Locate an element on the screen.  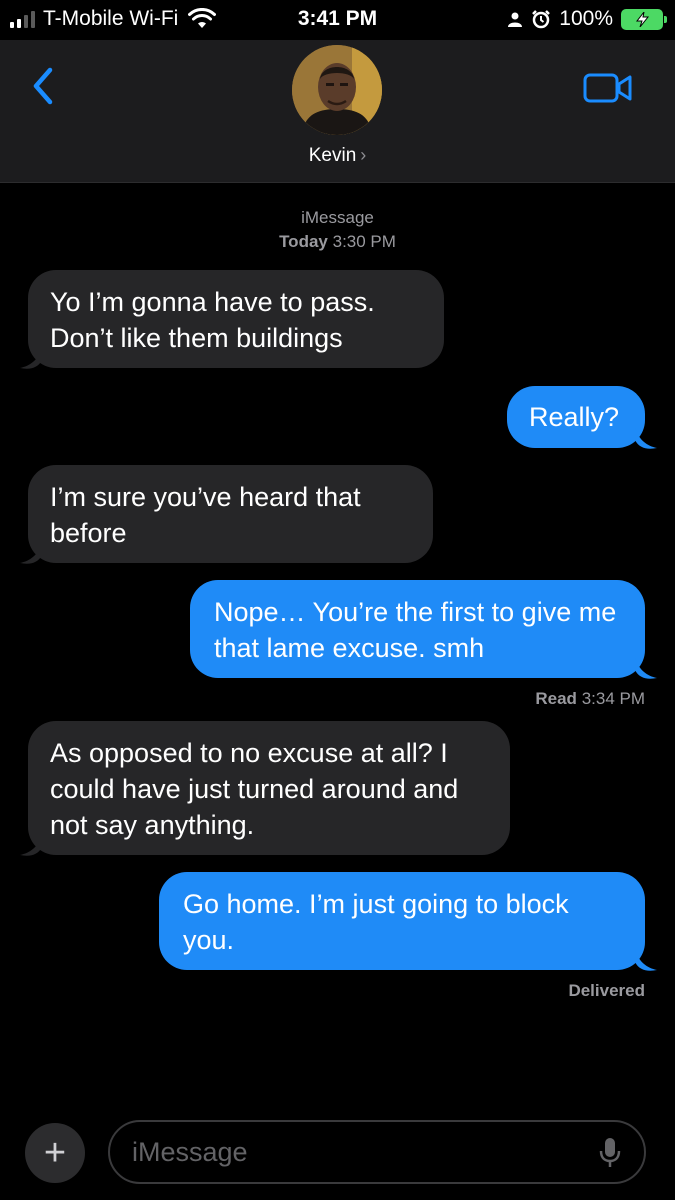
message-text: Really? is located at coordinates (574, 417).